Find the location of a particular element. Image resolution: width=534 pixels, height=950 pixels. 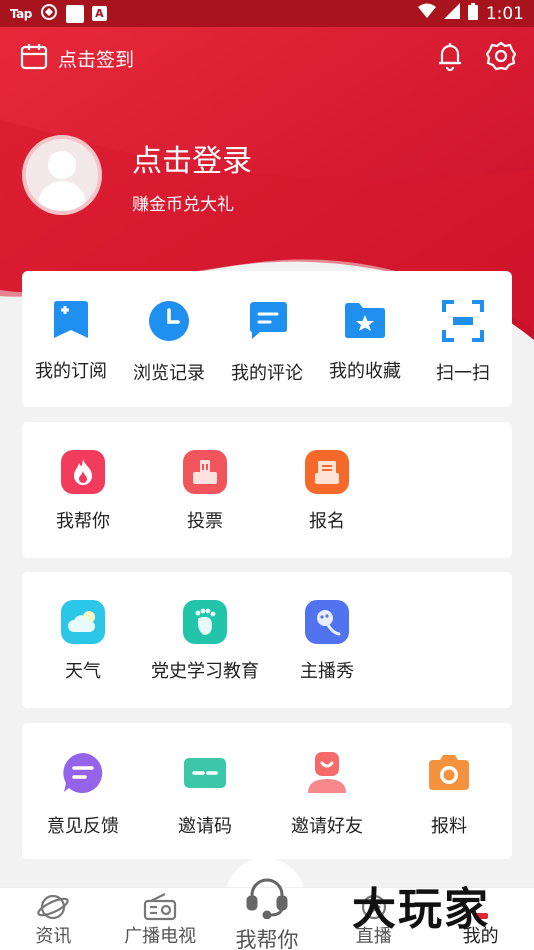

service-label: 主播秀 is located at coordinates (327, 671).